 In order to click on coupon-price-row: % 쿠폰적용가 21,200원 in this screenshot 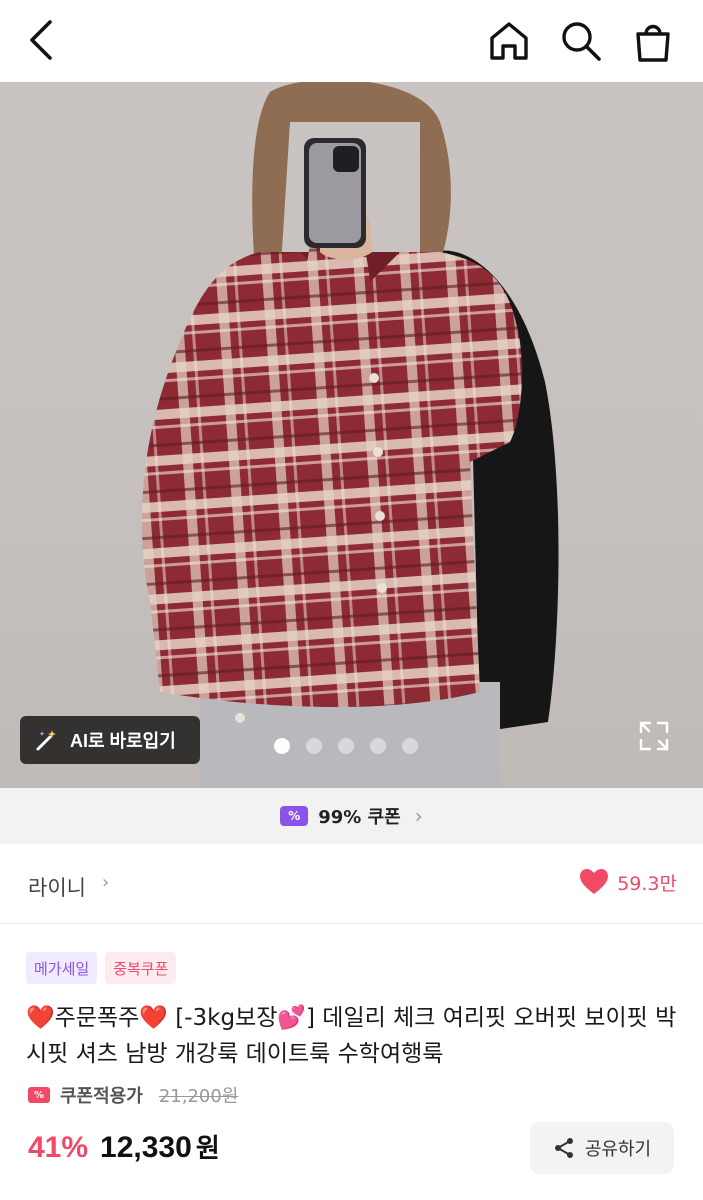, I will do `click(133, 1095)`.